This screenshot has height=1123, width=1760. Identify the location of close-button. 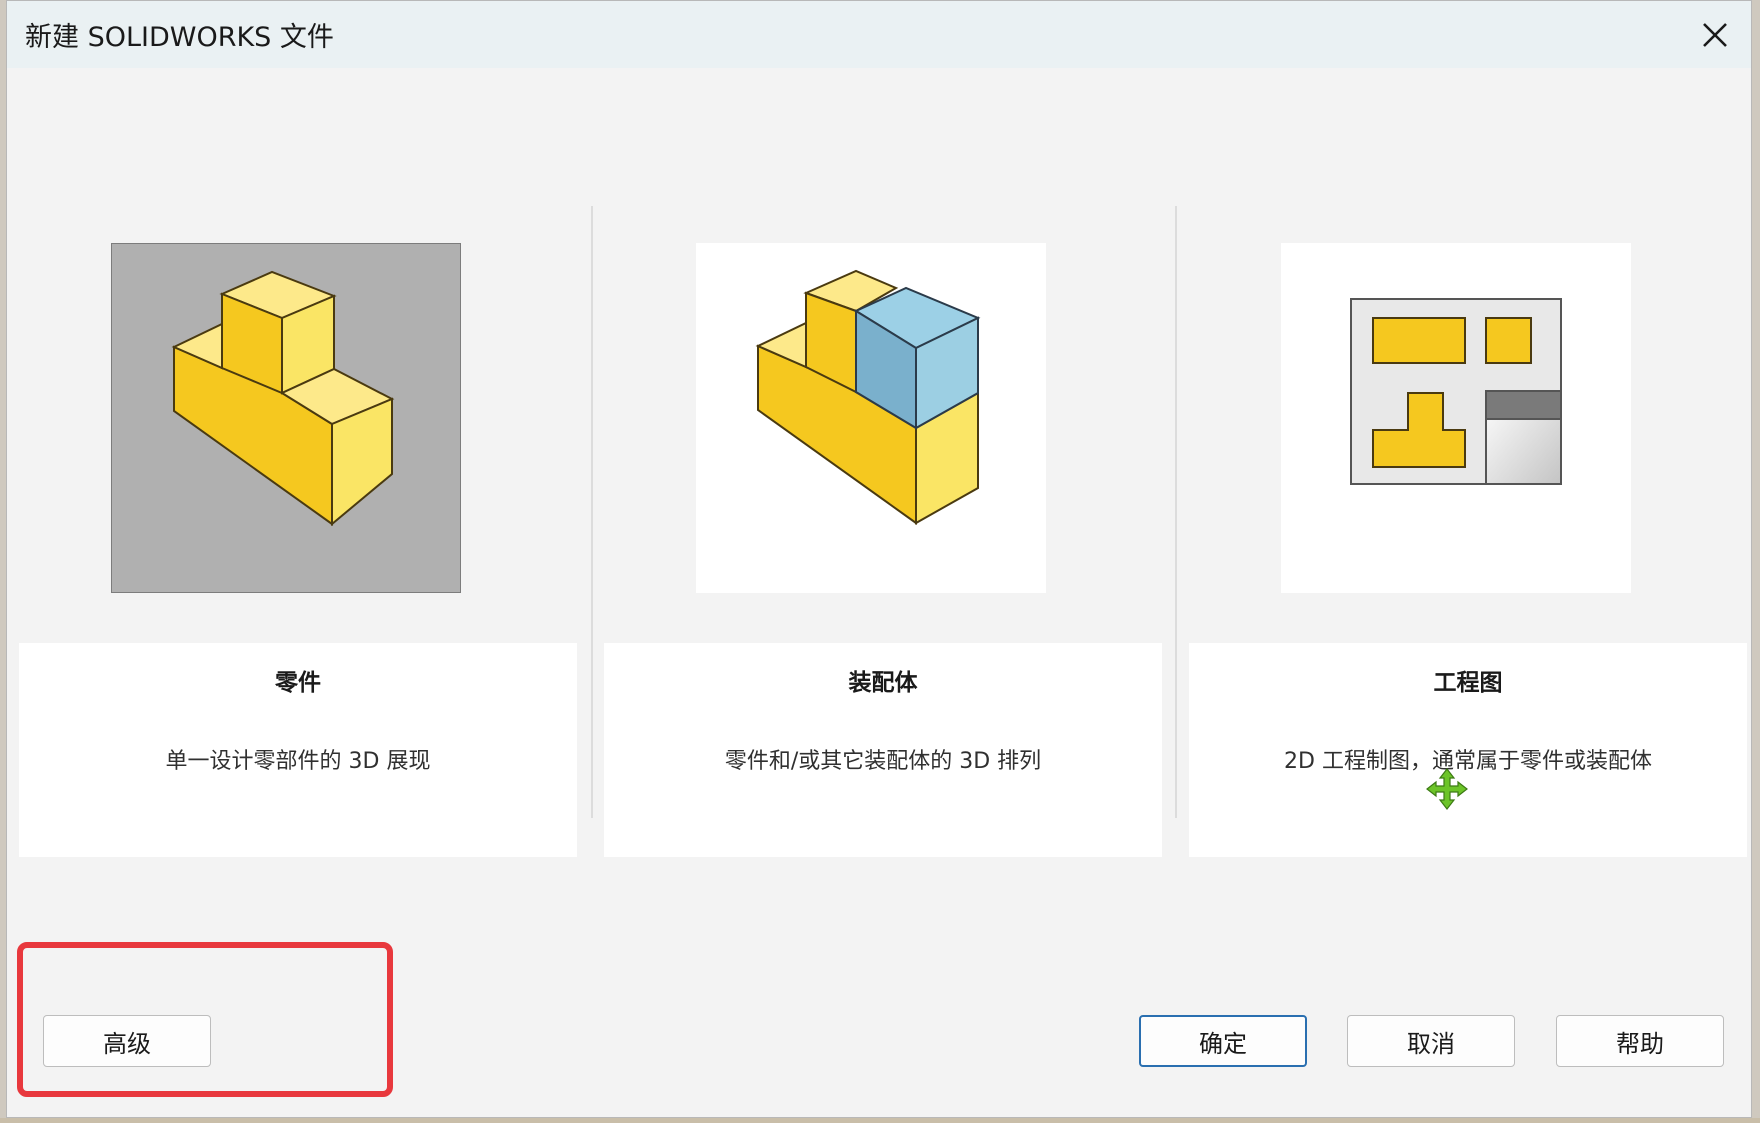
(1715, 35).